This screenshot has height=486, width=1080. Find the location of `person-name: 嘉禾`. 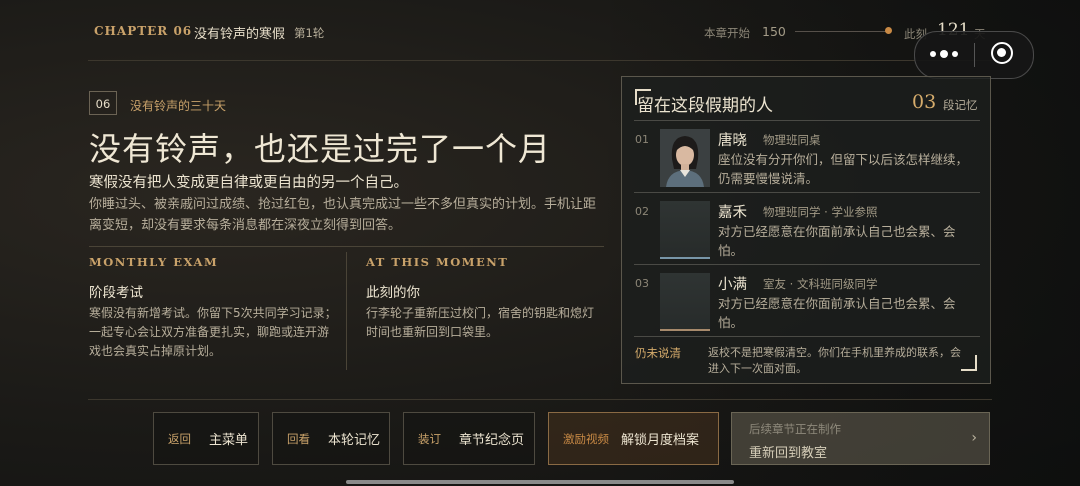

person-name: 嘉禾 is located at coordinates (732, 213).